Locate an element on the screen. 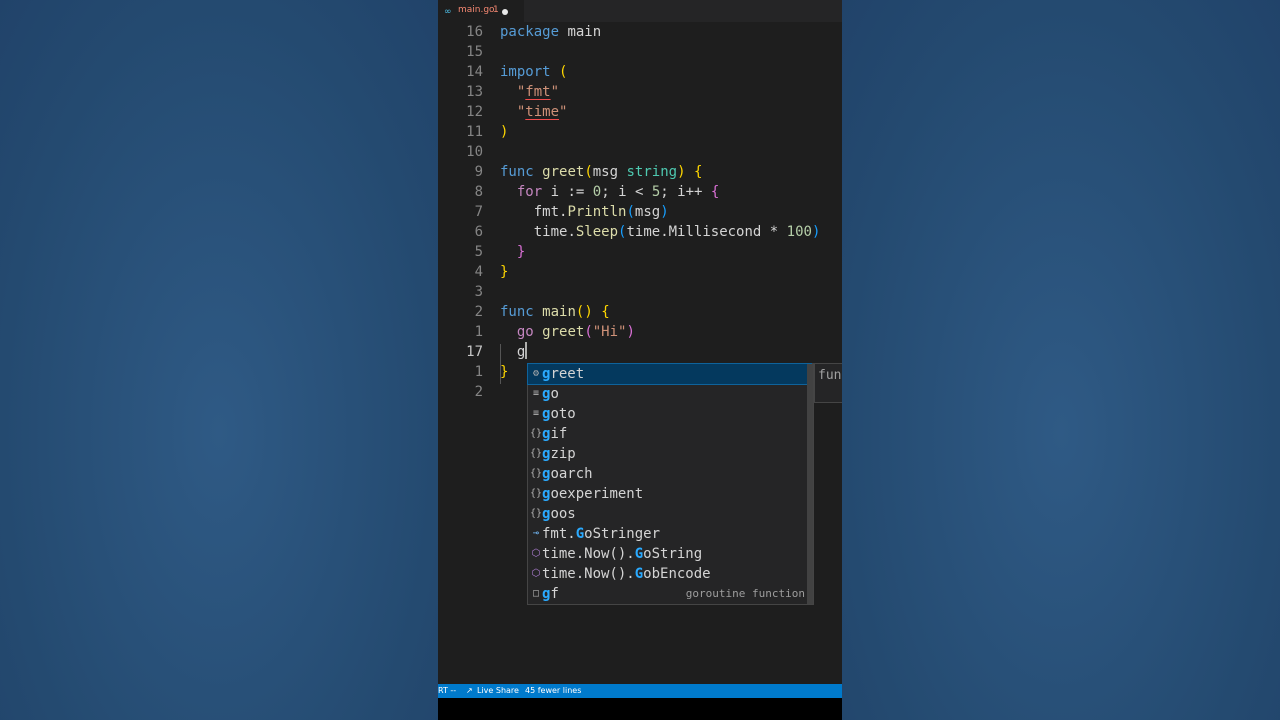  suggestion-label: goto is located at coordinates (559, 414).